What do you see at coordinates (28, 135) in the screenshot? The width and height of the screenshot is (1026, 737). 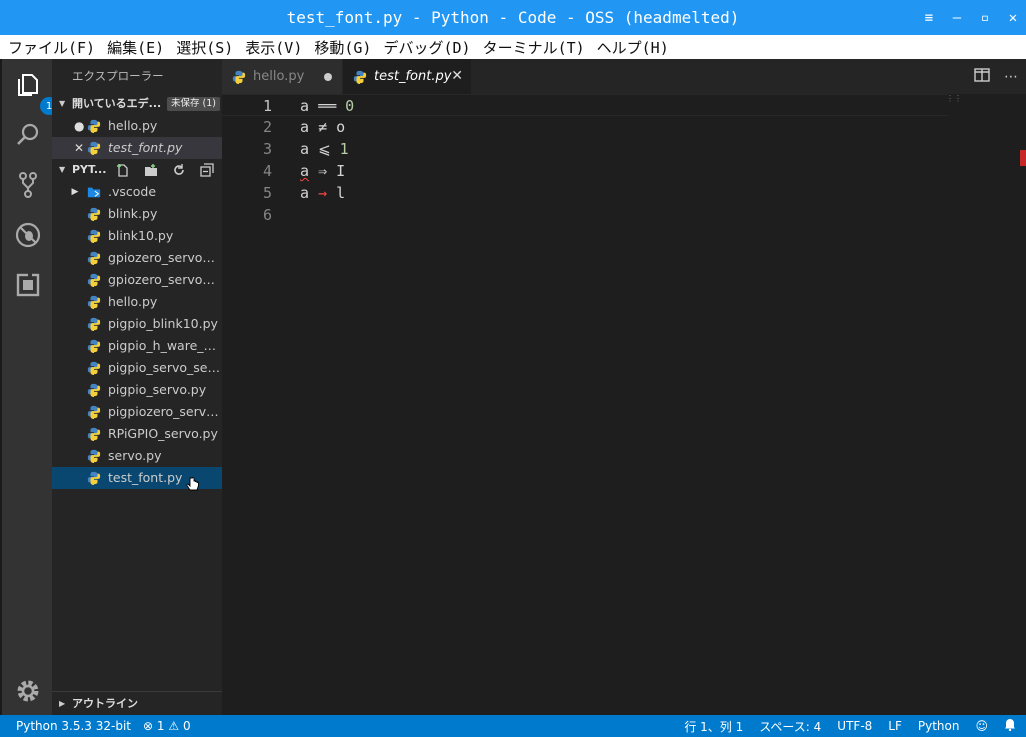 I see `search-icon` at bounding box center [28, 135].